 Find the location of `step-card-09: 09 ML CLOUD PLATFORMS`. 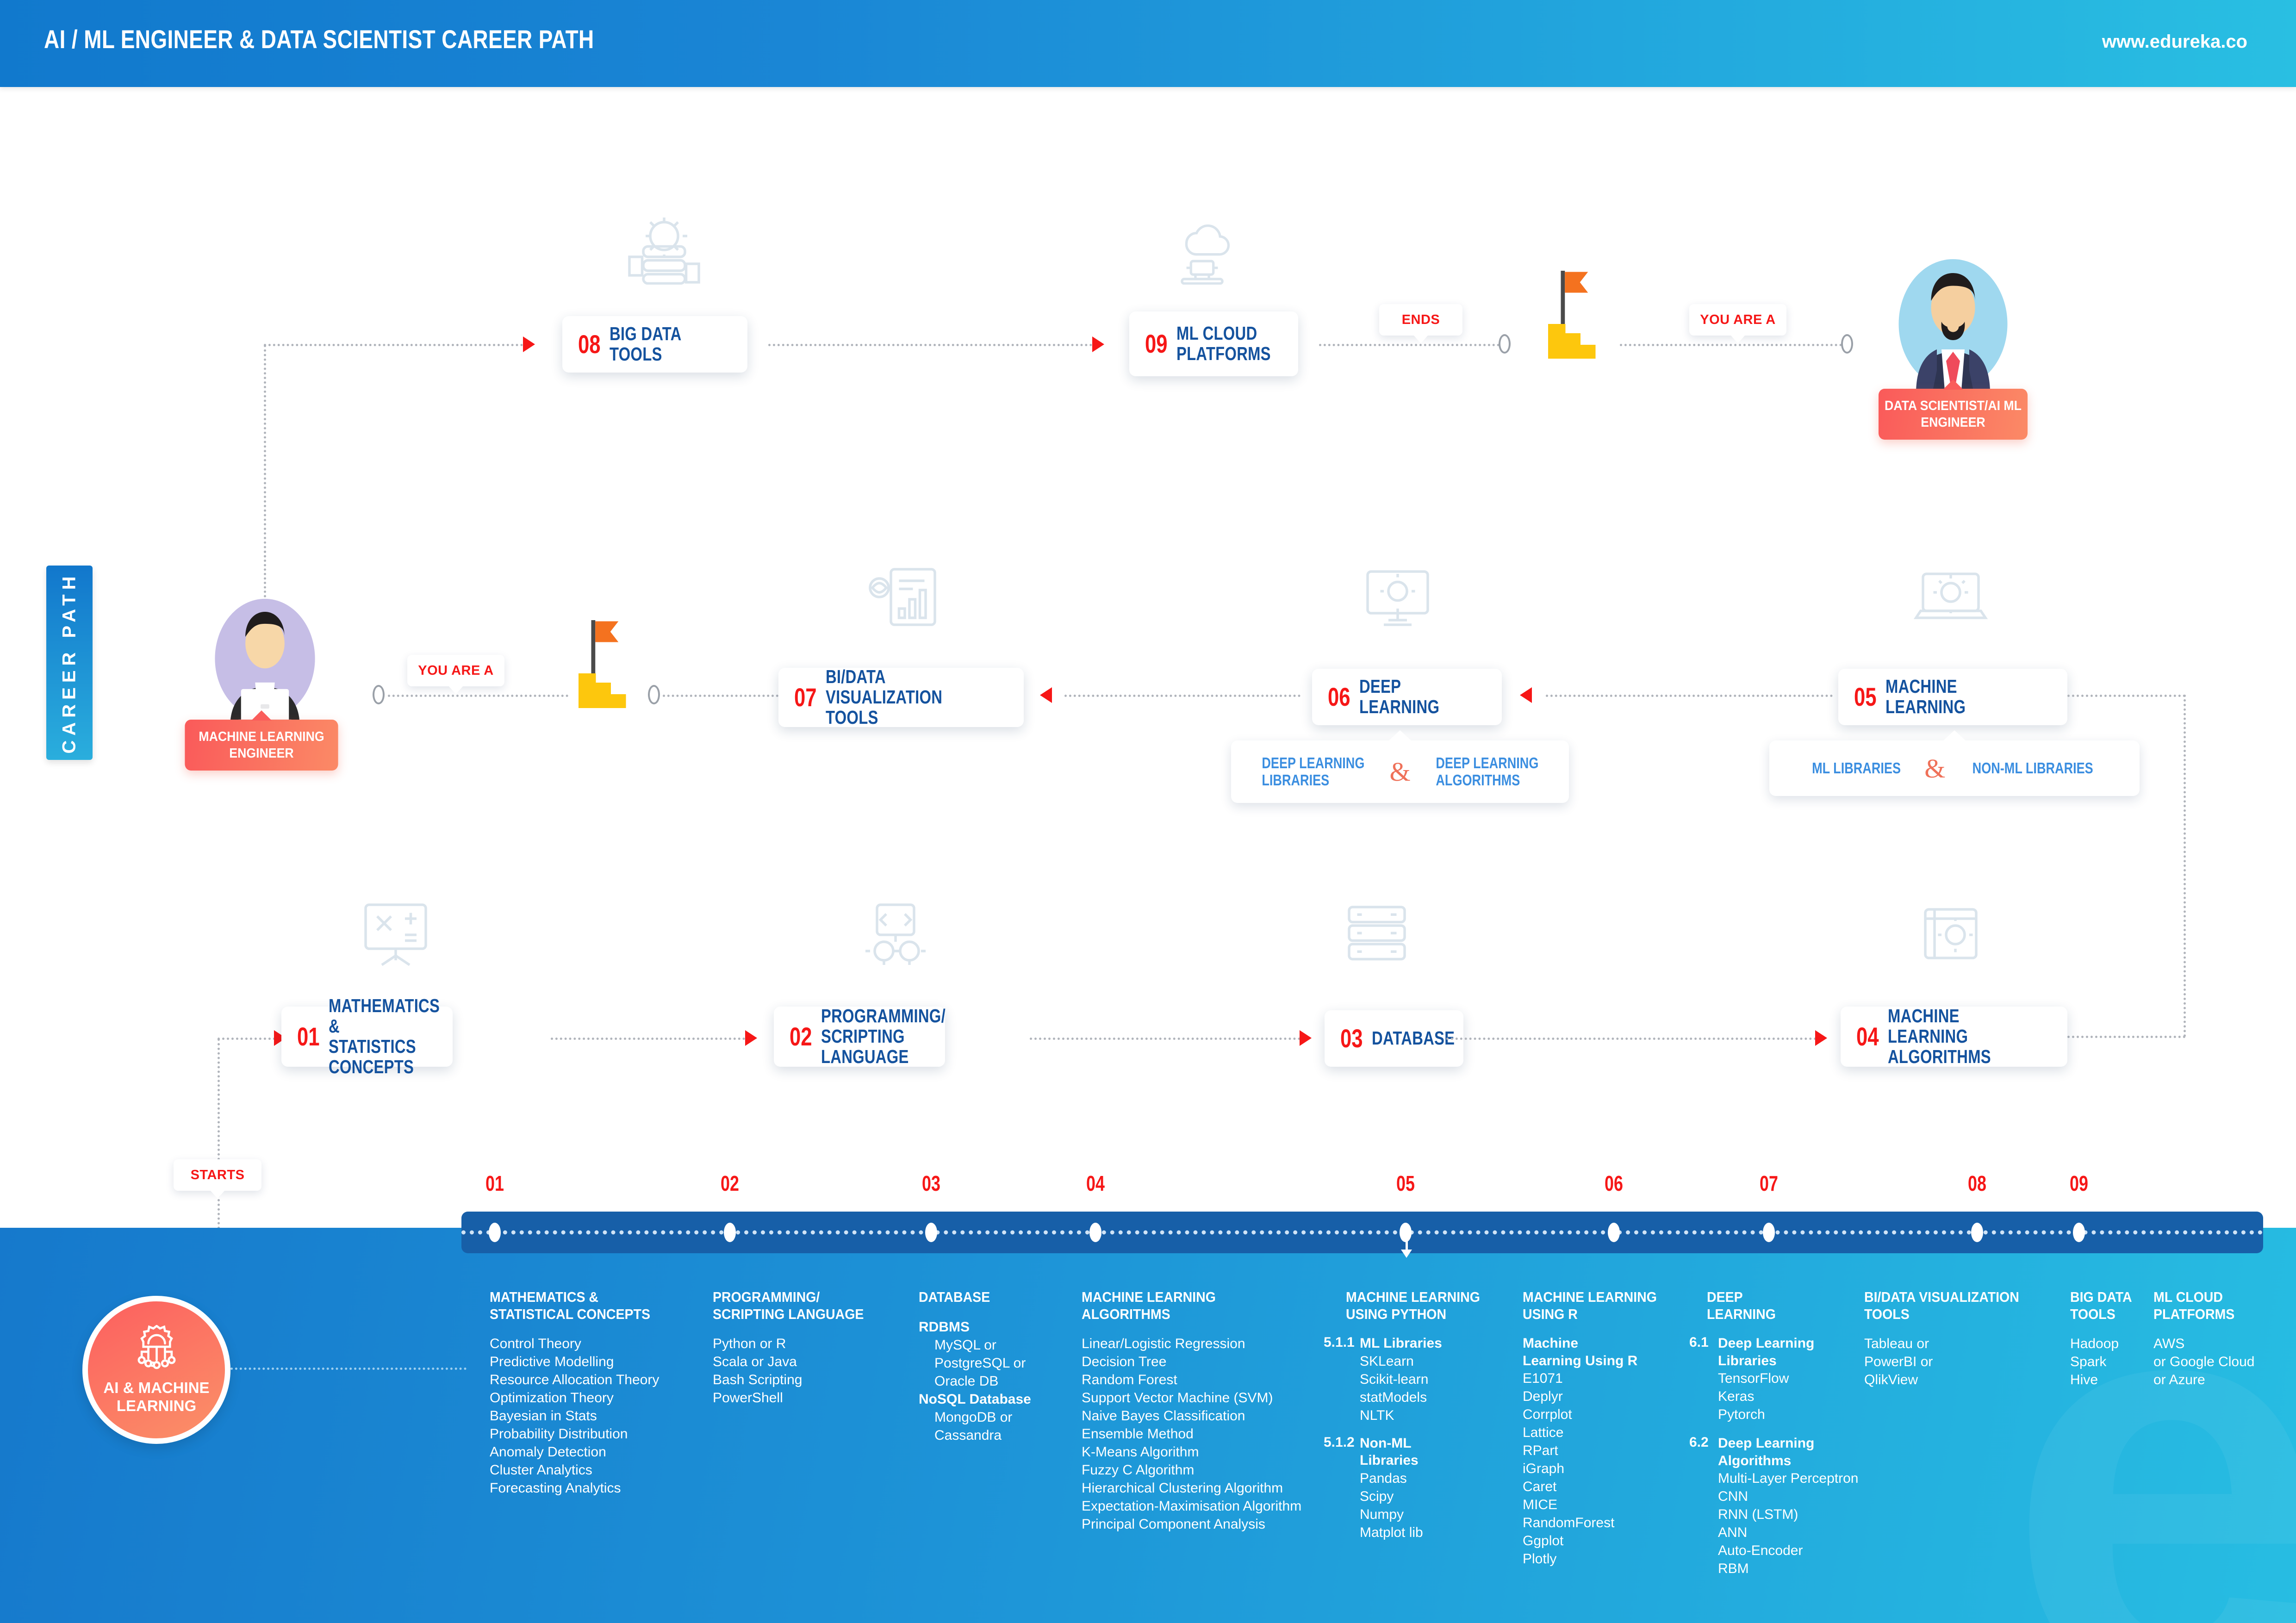

step-card-09: 09 ML CLOUD PLATFORMS is located at coordinates (1213, 343).